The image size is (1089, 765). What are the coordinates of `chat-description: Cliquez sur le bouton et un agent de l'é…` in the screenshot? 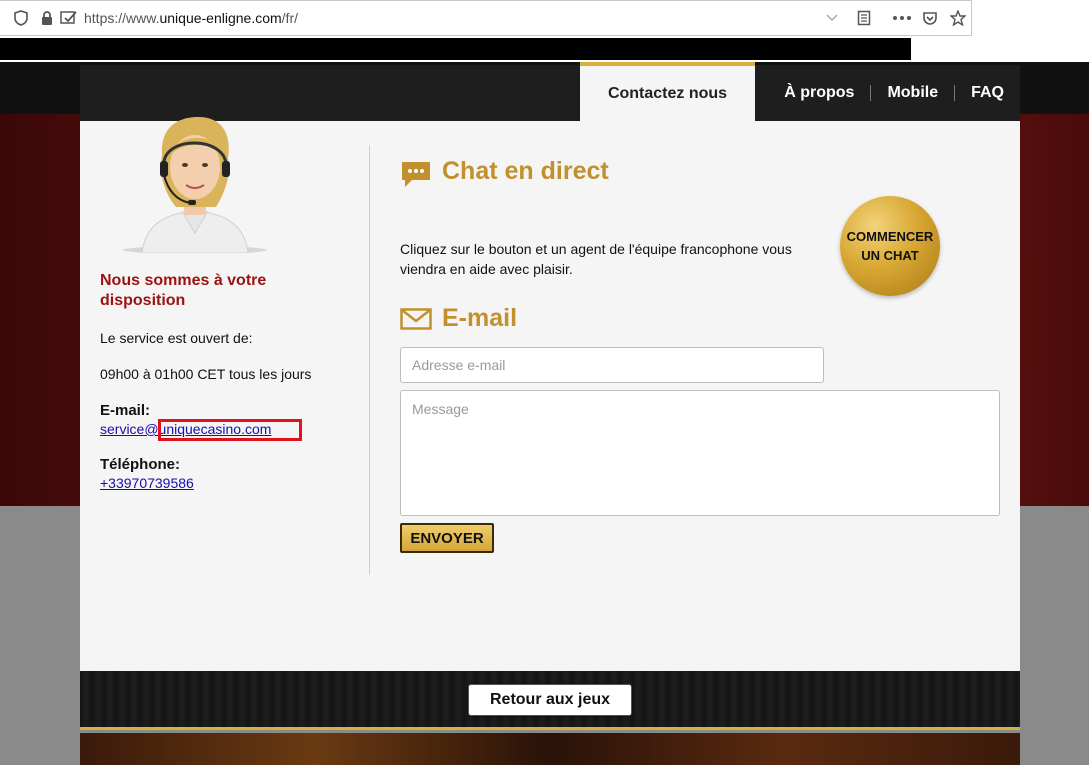 It's located at (596, 259).